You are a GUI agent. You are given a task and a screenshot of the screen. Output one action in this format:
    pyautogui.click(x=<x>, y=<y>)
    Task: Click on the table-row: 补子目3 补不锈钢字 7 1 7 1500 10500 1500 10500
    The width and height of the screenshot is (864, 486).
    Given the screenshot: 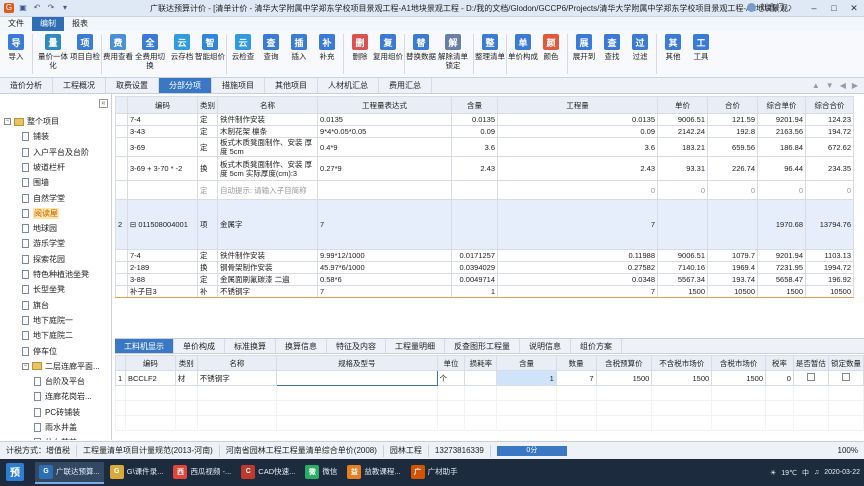 What is the action you would take?
    pyautogui.click(x=484, y=291)
    